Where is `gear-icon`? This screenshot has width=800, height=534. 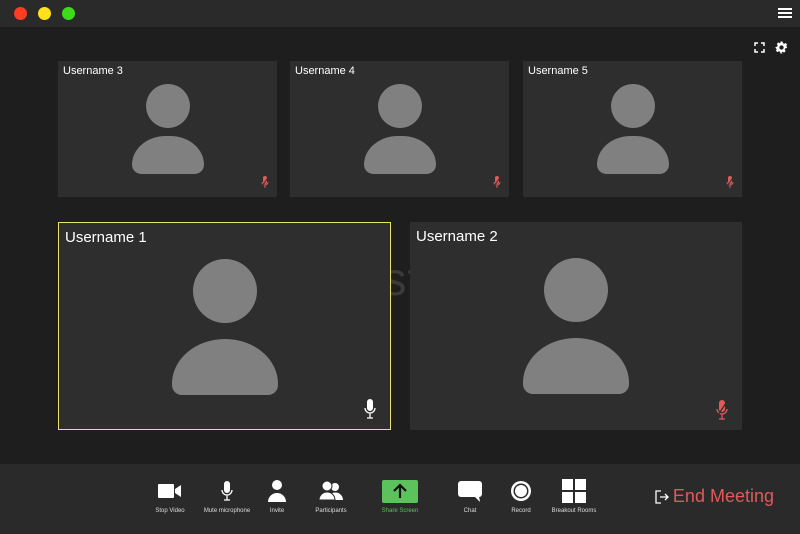
gear-icon is located at coordinates (781, 47).